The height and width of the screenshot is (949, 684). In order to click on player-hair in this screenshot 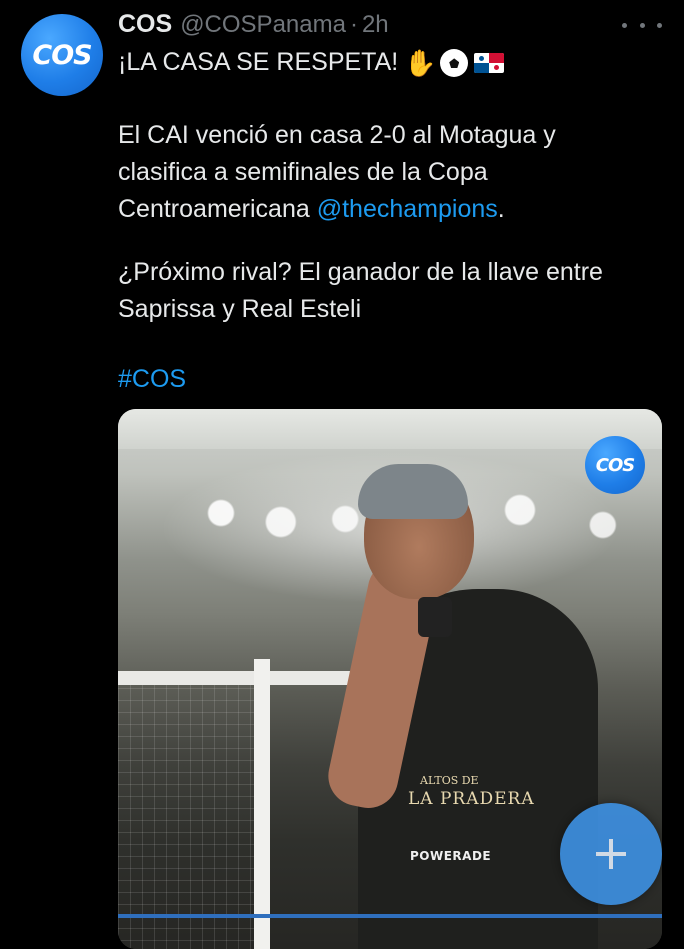, I will do `click(413, 491)`.